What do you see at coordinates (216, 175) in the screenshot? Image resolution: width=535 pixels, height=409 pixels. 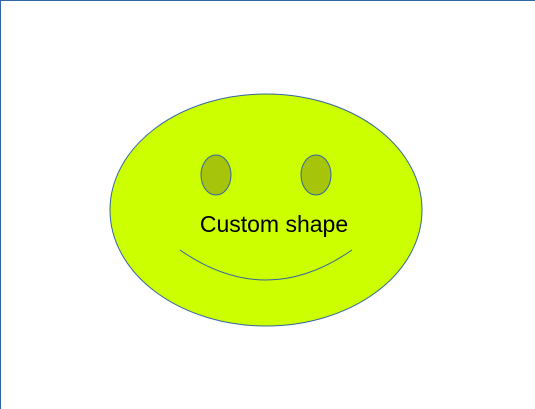 I see `left-eye` at bounding box center [216, 175].